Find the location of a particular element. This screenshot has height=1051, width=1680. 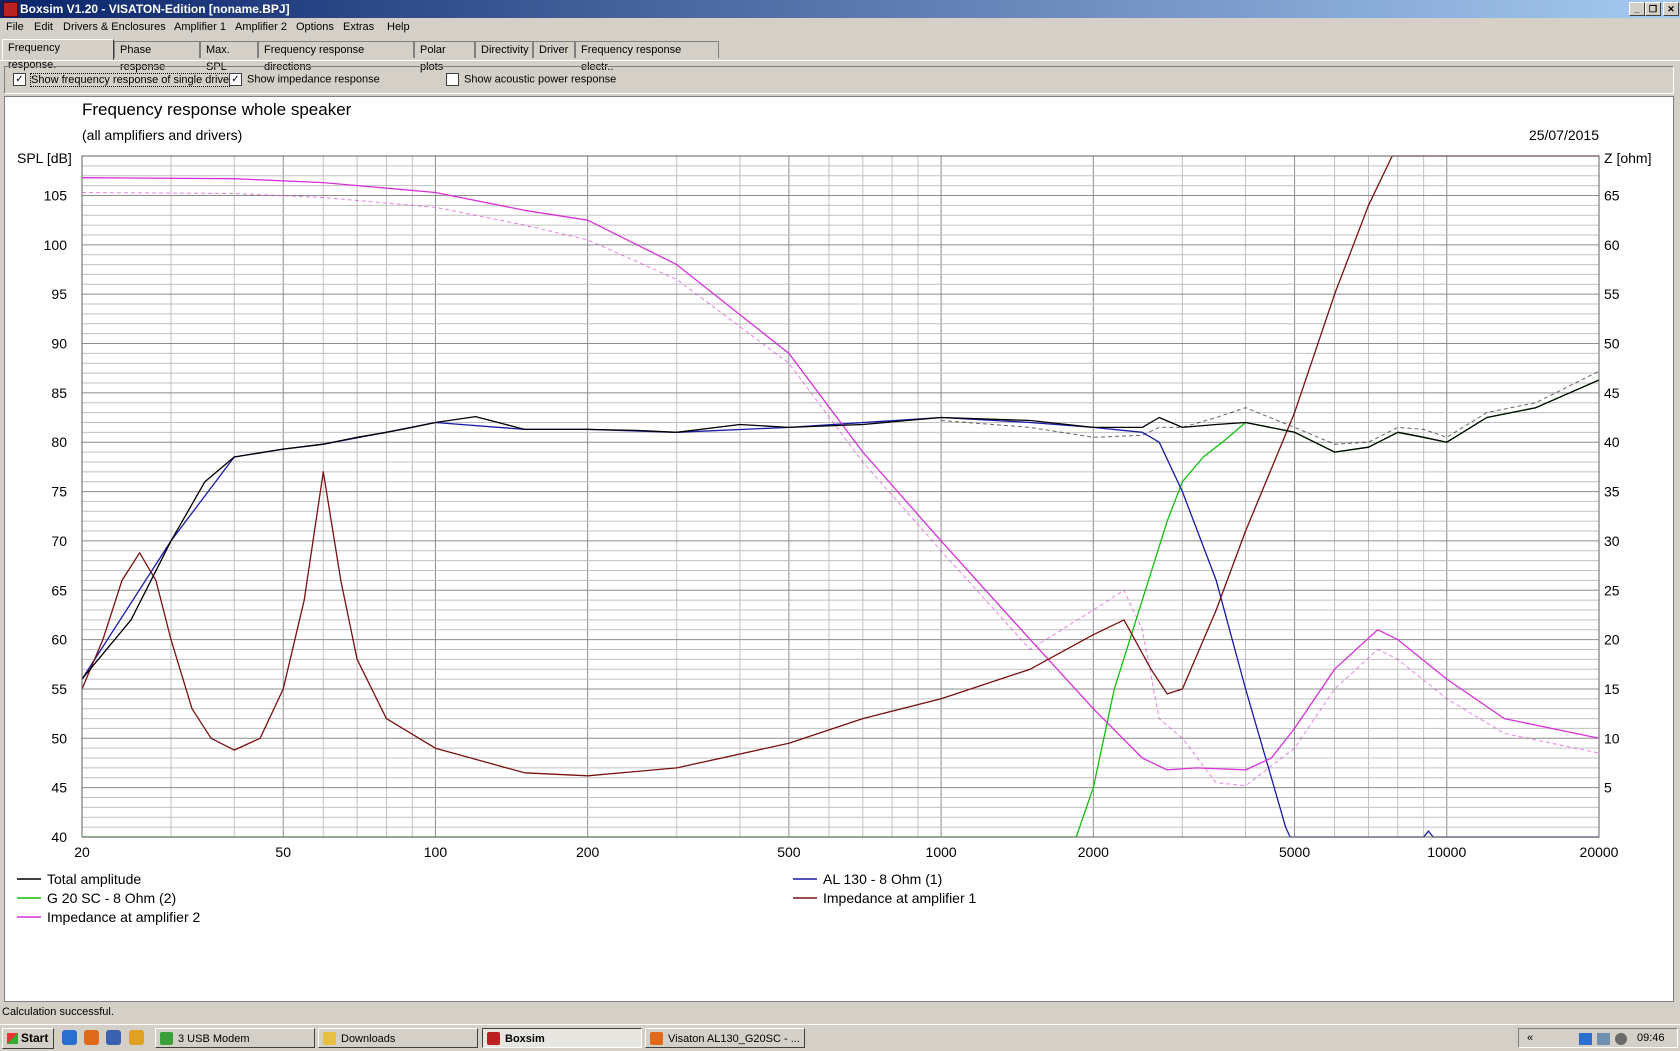

x-tick-label: 50 is located at coordinates (283, 852).